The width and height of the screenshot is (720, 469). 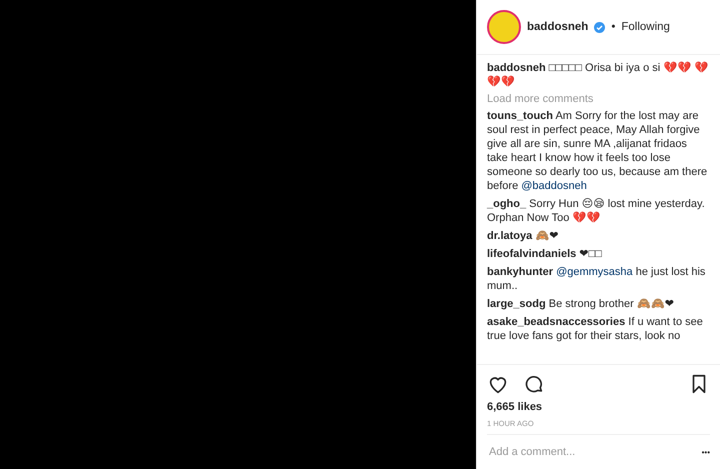 What do you see at coordinates (595, 329) in the screenshot?
I see `comment: asake_beadsnaccessories If u want to see true love fans got for their stars, look no` at bounding box center [595, 329].